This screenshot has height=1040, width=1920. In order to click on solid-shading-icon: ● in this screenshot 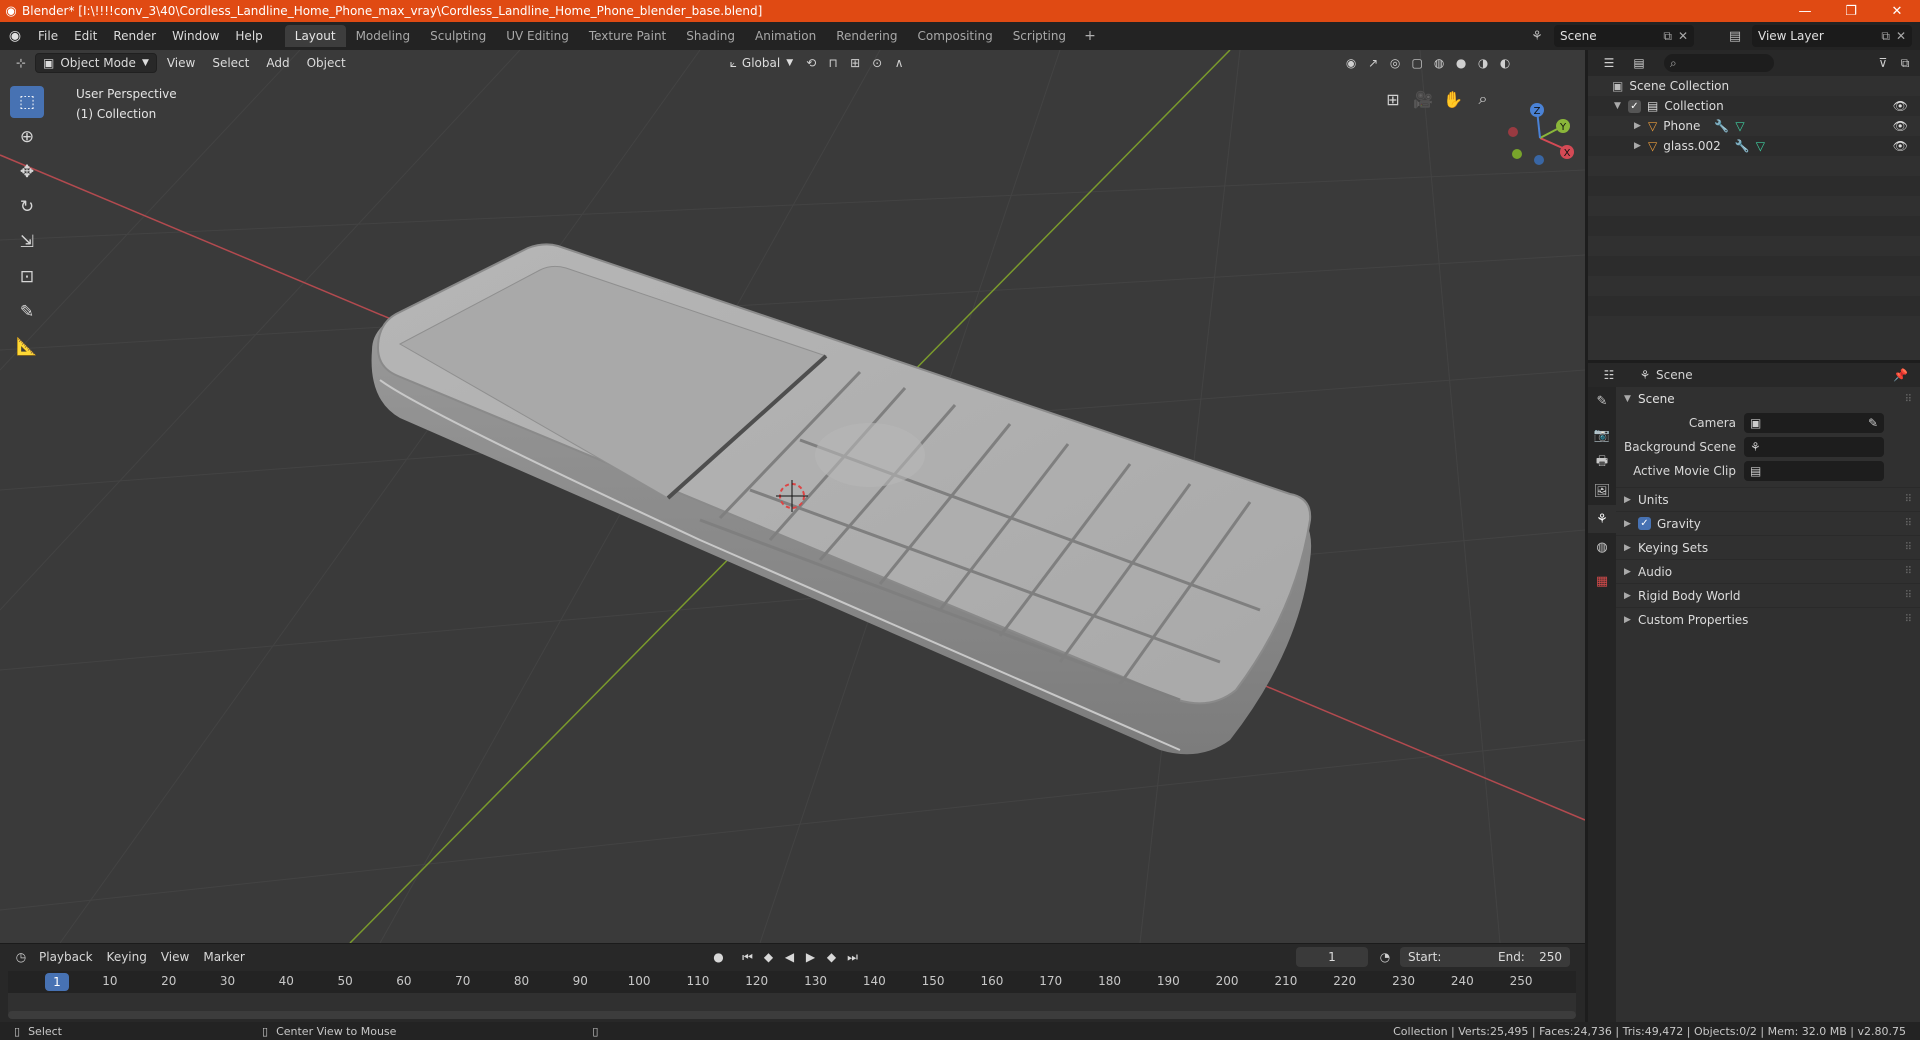, I will do `click(1461, 63)`.